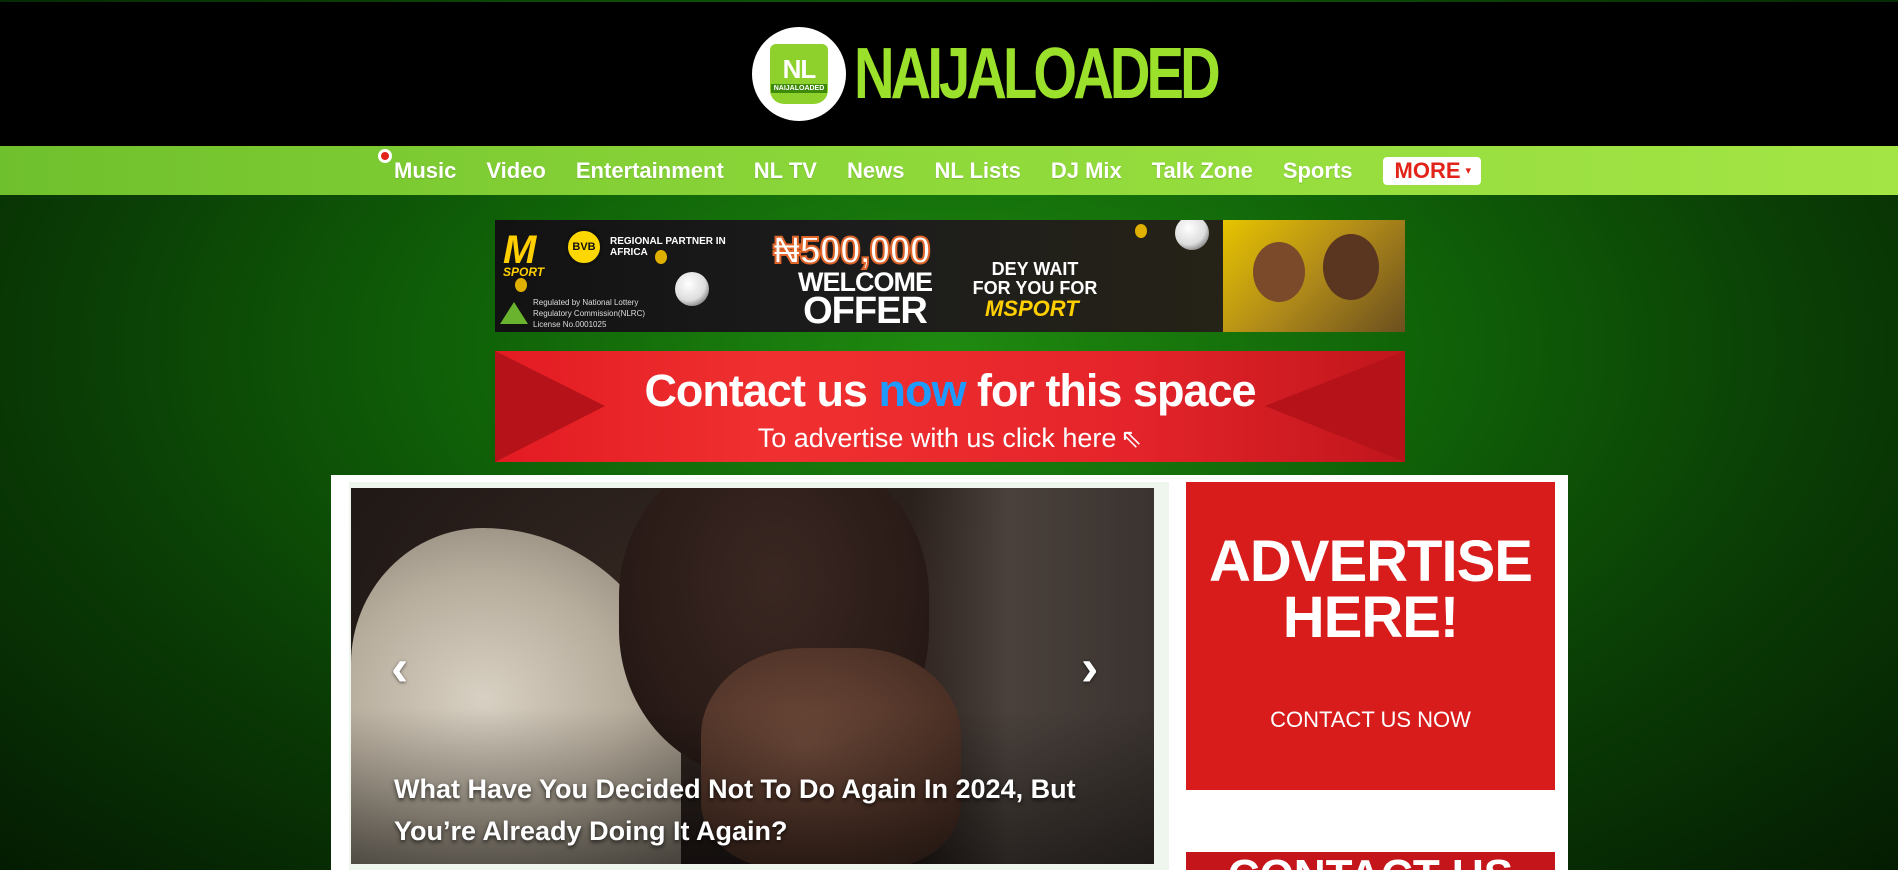  Describe the element at coordinates (1427, 170) in the screenshot. I see `more-menu-label: MORE` at that location.